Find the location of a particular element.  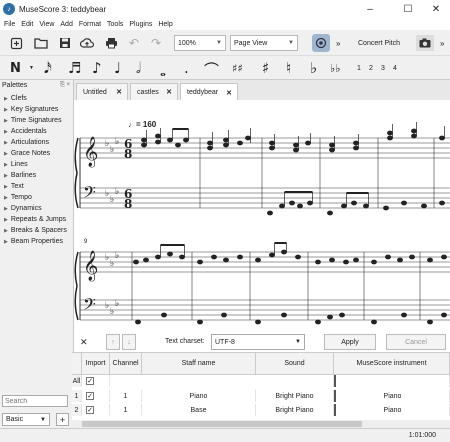

minimize-button: – is located at coordinates (370, 9).